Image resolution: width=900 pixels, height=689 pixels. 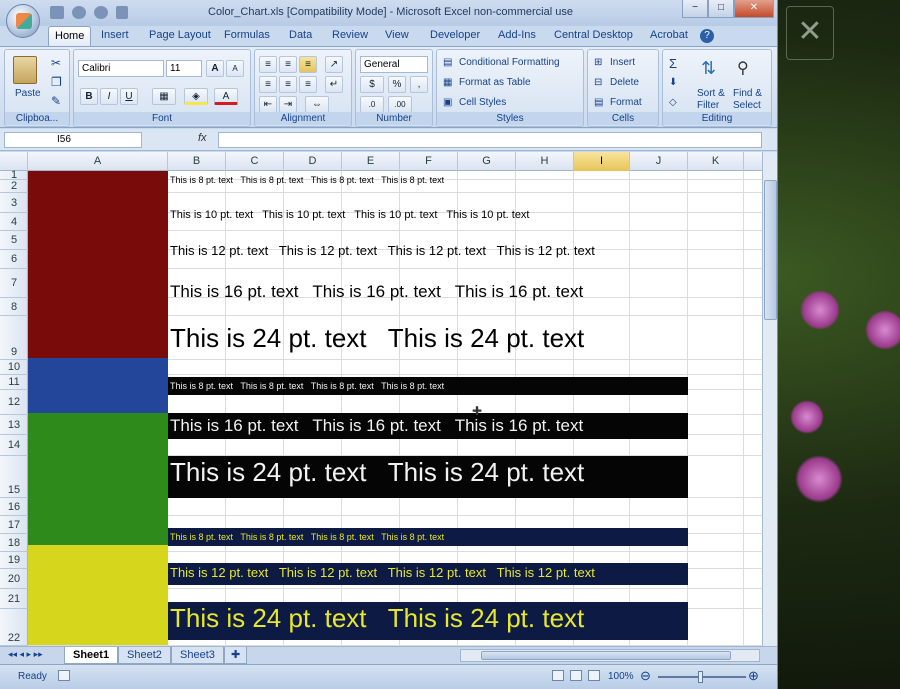 I want to click on tab-acrobat: Acrobat, so click(x=669, y=35).